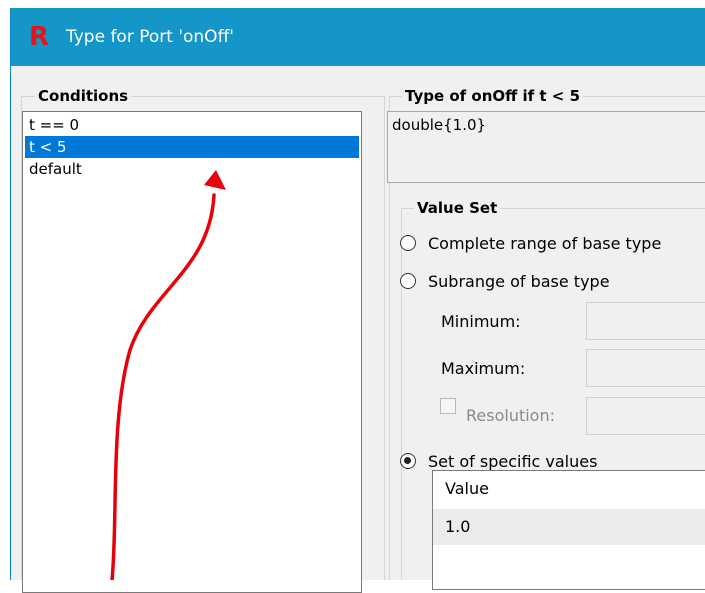  What do you see at coordinates (645, 416) in the screenshot?
I see `resolution-field` at bounding box center [645, 416].